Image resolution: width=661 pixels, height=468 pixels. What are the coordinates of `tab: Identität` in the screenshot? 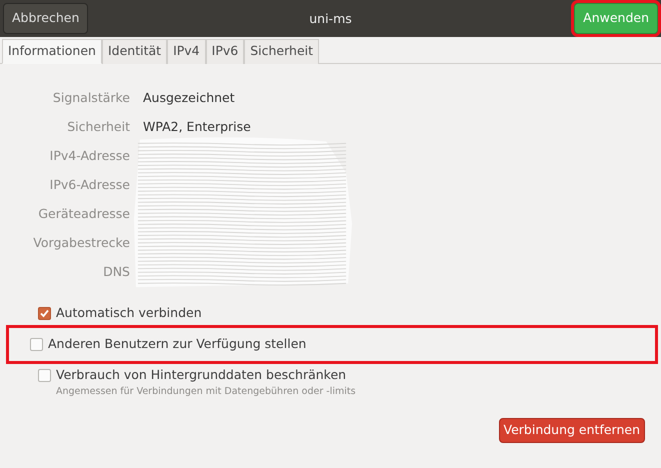 It's located at (135, 51).